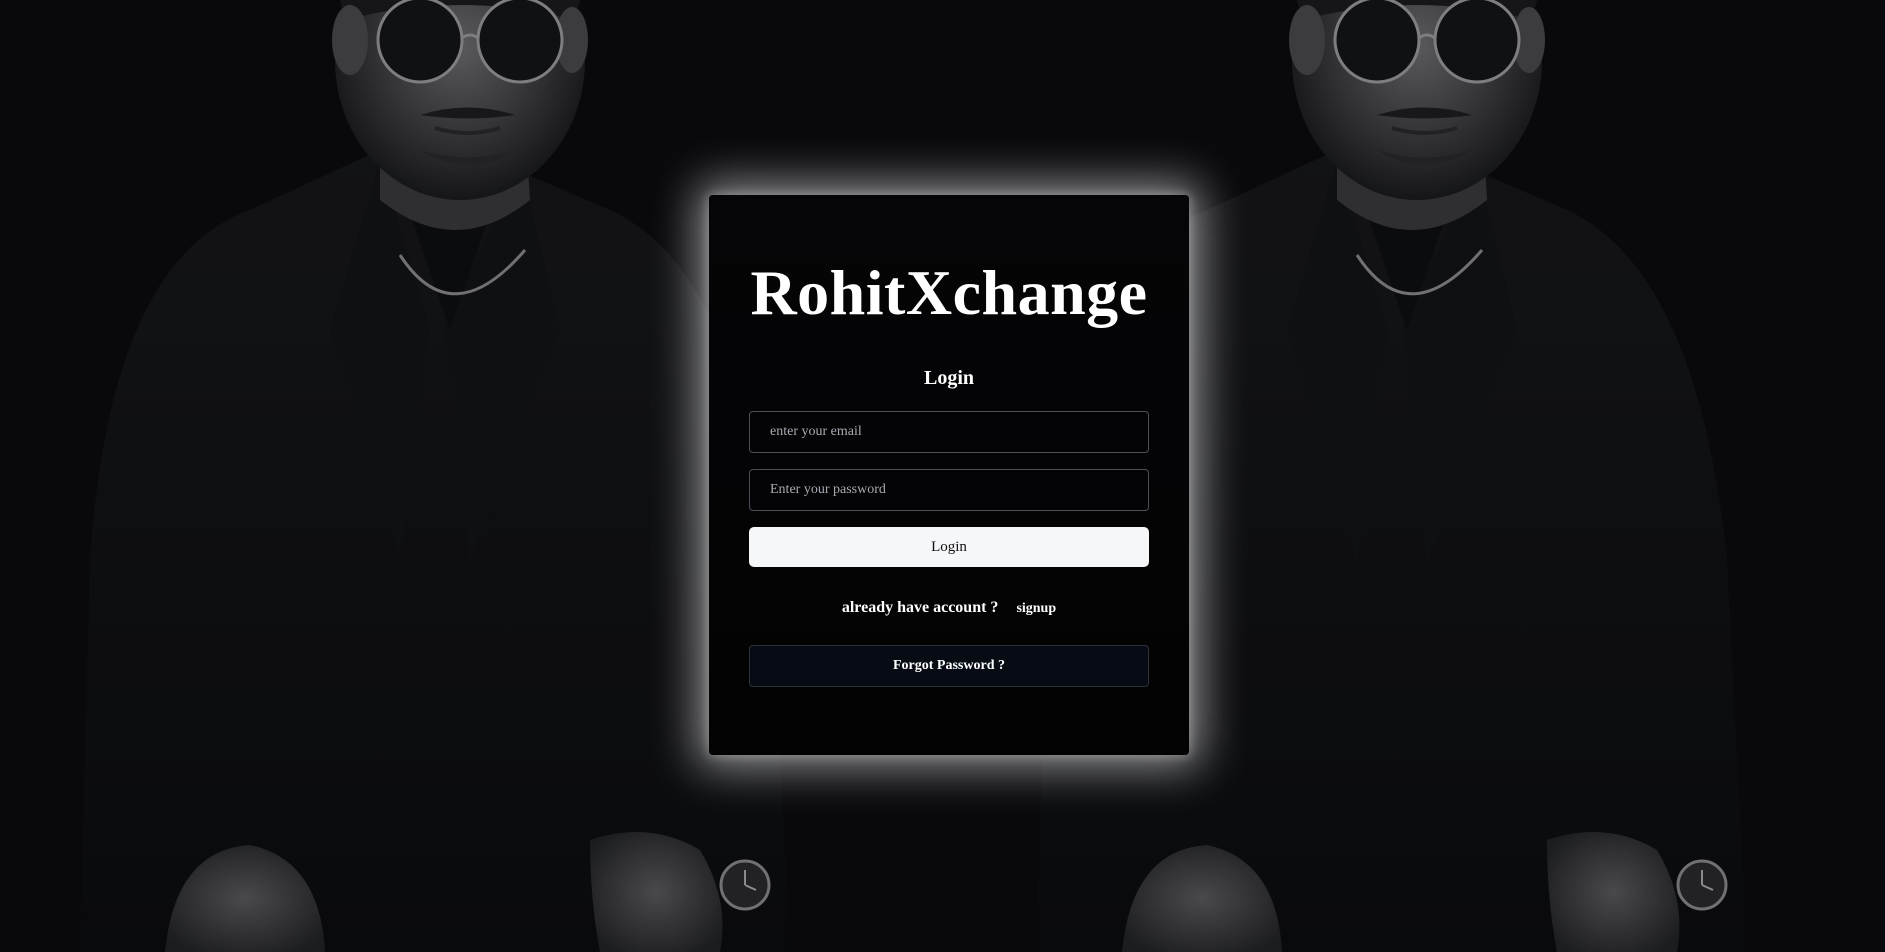 The image size is (1885, 952). What do you see at coordinates (1036, 608) in the screenshot?
I see `signup-link: signup` at bounding box center [1036, 608].